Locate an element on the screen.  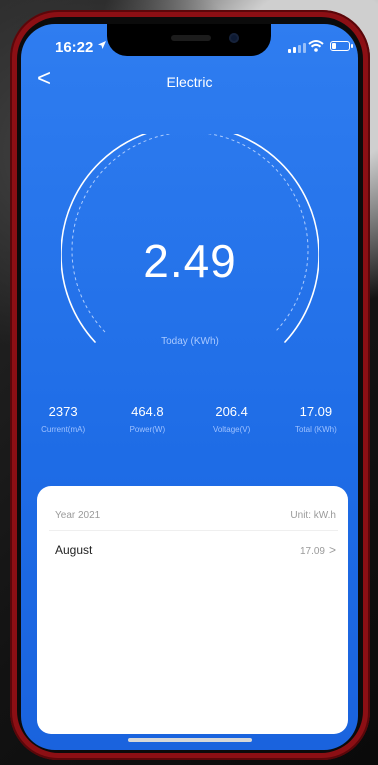
month-value: 17.09 > is located at coordinates (318, 550).